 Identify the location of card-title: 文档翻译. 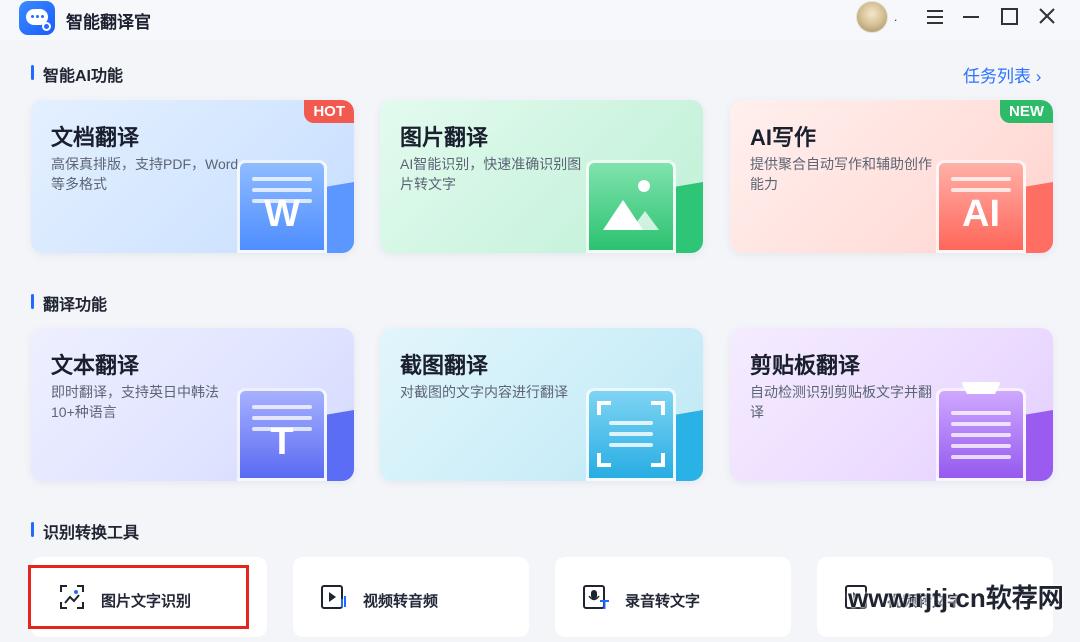
(95, 137).